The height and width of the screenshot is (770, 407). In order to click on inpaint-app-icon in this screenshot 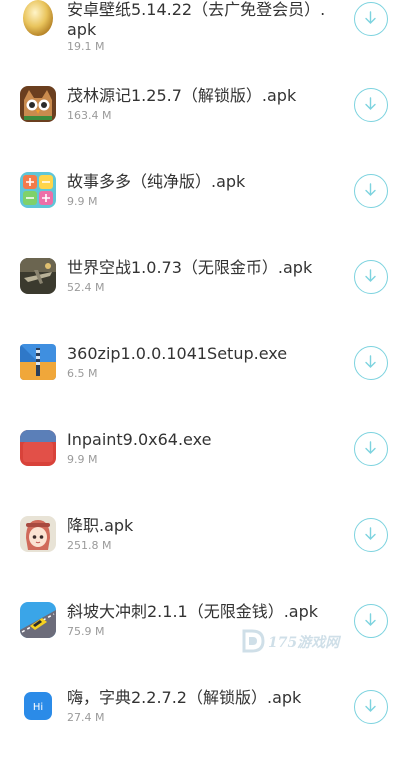, I will do `click(38, 448)`.